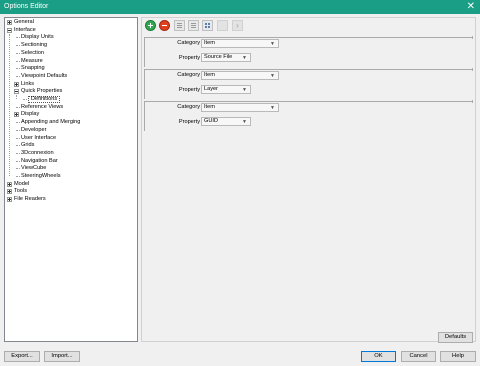  Describe the element at coordinates (33, 52) in the screenshot. I see `tree-item-label: Selection` at that location.